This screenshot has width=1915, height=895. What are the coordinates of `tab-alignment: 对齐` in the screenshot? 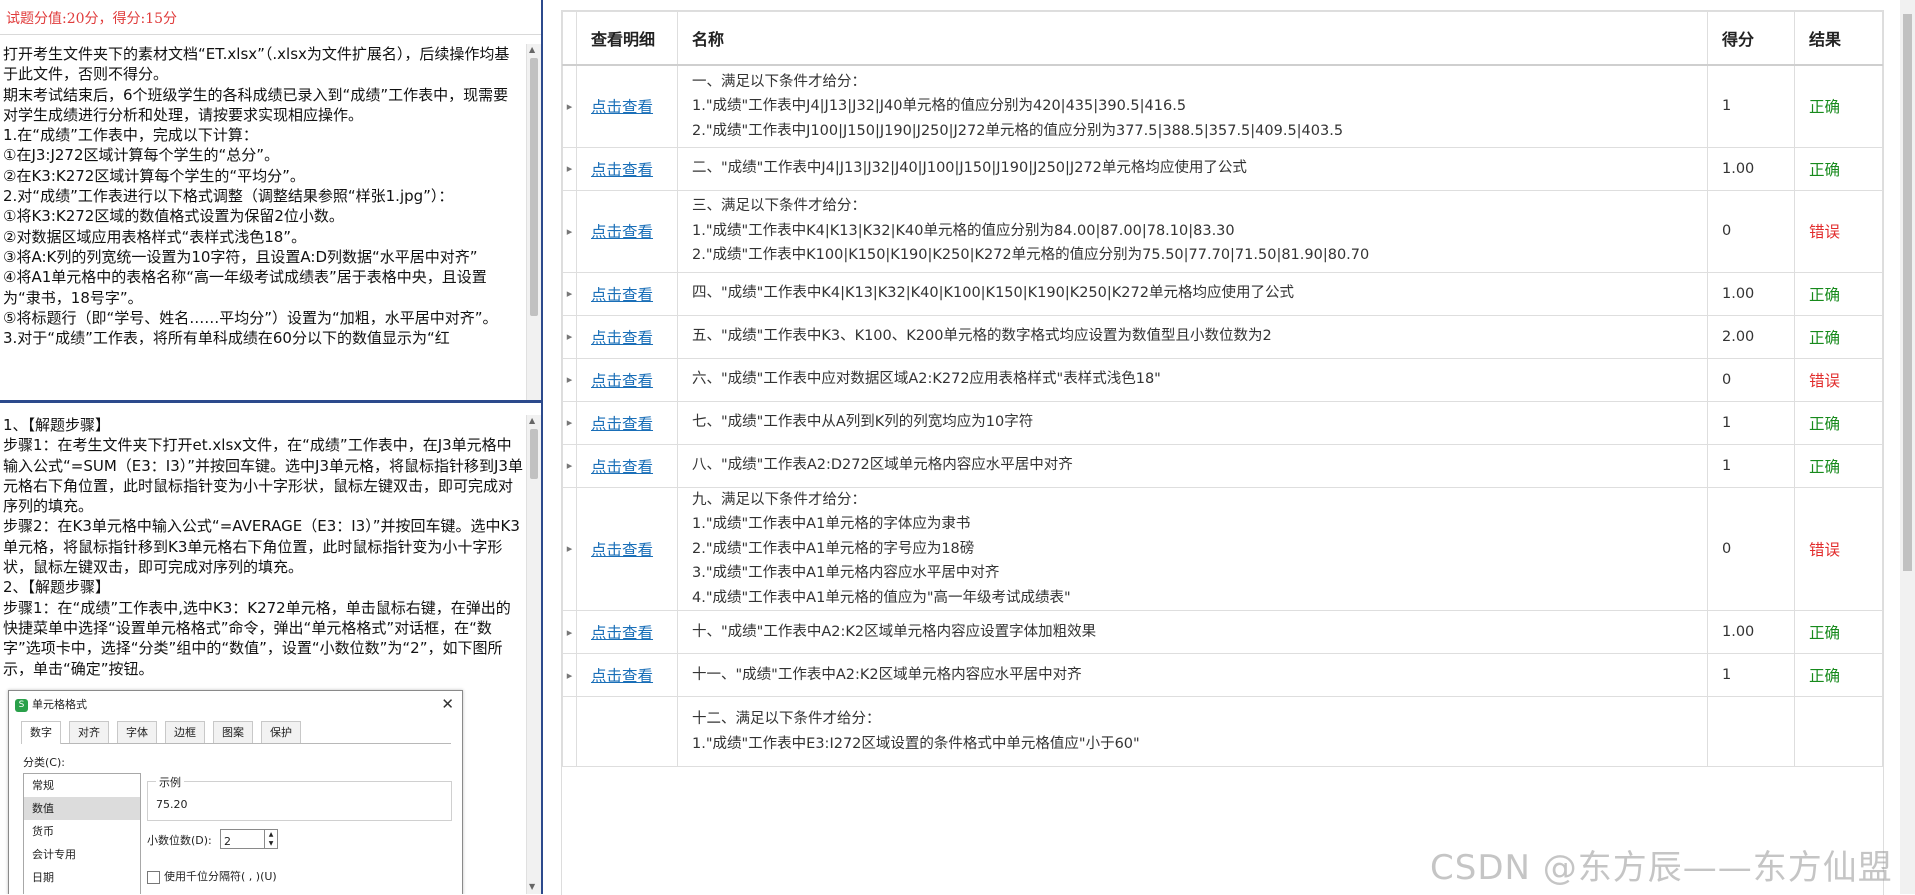 It's located at (89, 732).